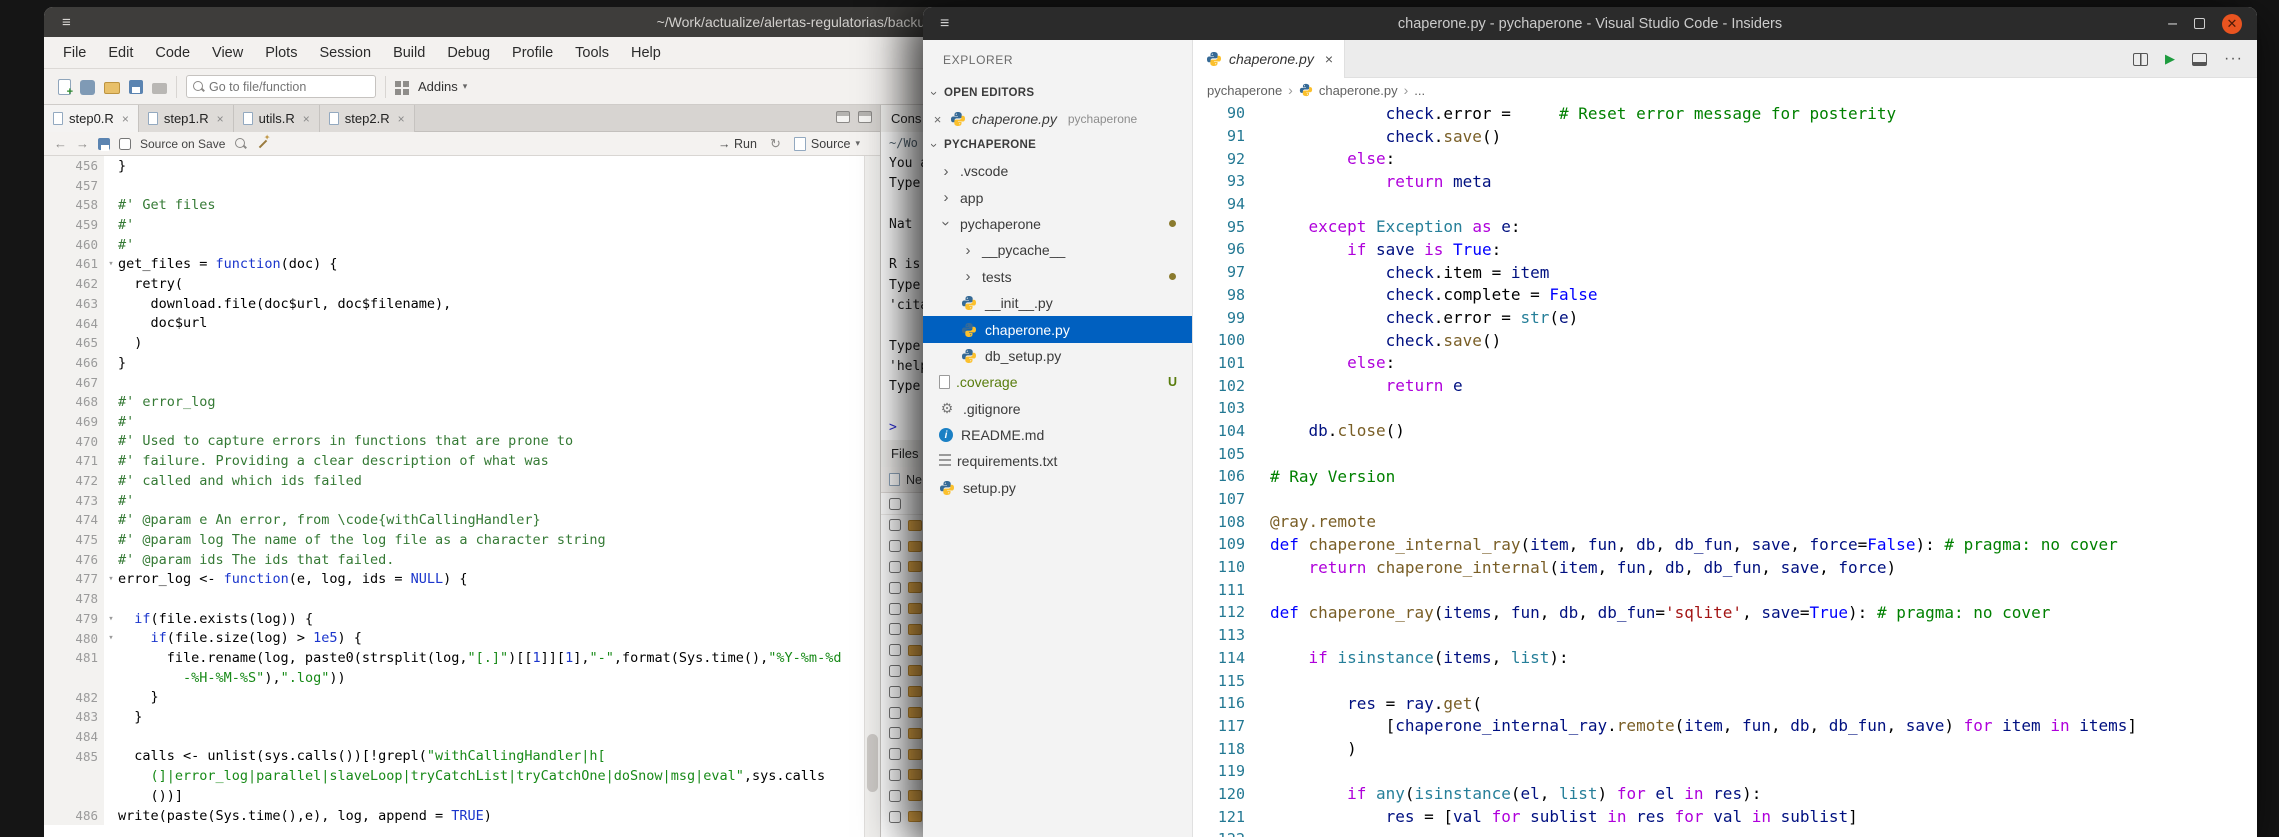 This screenshot has width=2279, height=837. I want to click on breadcrumb-item: chaperone.py, so click(1358, 90).